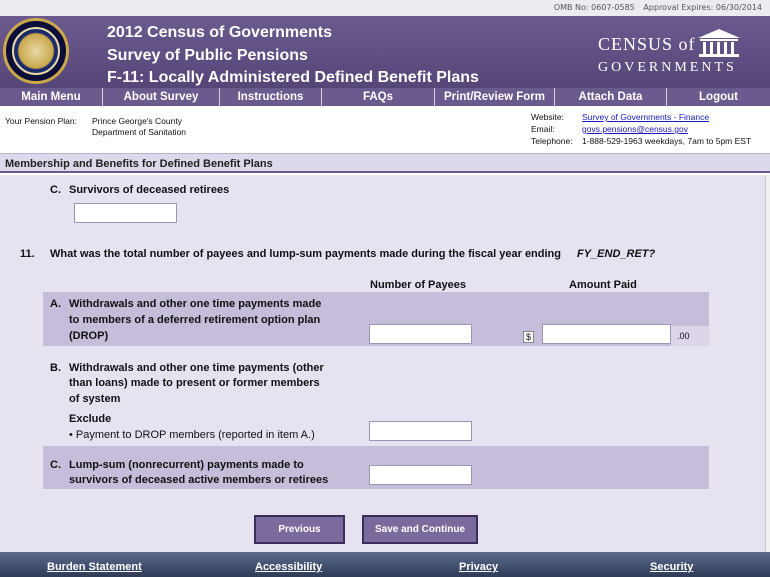  Describe the element at coordinates (377, 97) in the screenshot. I see `nav-faqs: FAQs` at that location.